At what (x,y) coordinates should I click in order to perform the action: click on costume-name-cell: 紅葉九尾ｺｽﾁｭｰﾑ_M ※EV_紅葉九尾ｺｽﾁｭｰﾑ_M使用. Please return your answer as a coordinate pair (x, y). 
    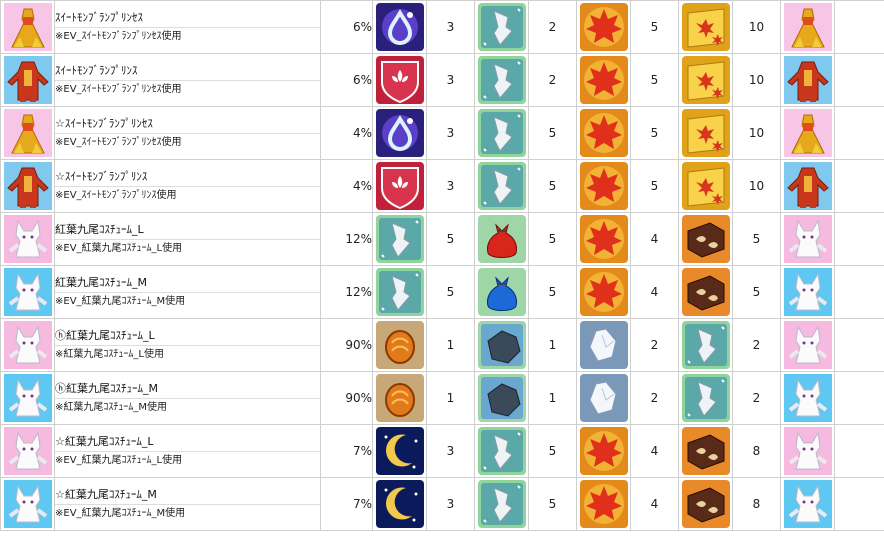
    Looking at the image, I should click on (187, 292).